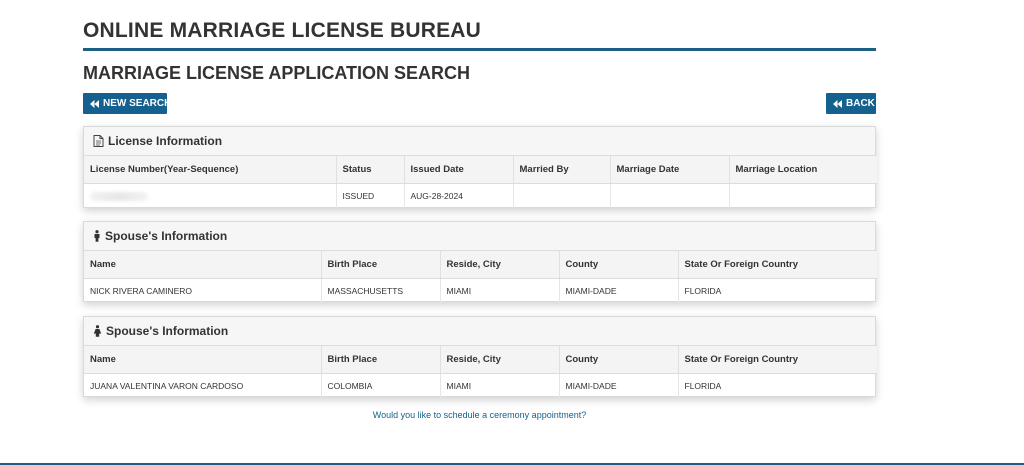 Image resolution: width=1024 pixels, height=465 pixels. I want to click on page-title: MARRIAGE LICENSE APPLICATION SEARCH, so click(277, 73).